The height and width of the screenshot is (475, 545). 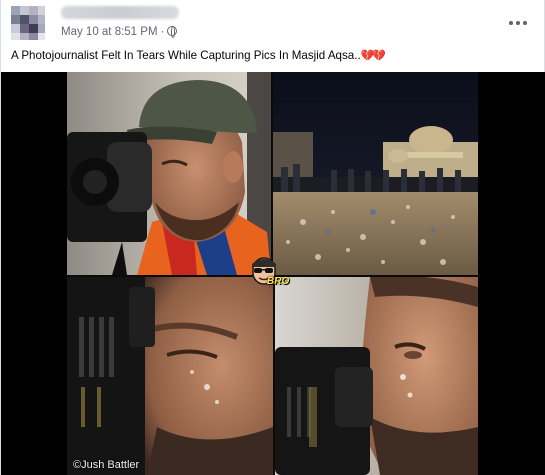 I want to click on broken-heart-emoji: 💔💔, so click(x=373, y=56).